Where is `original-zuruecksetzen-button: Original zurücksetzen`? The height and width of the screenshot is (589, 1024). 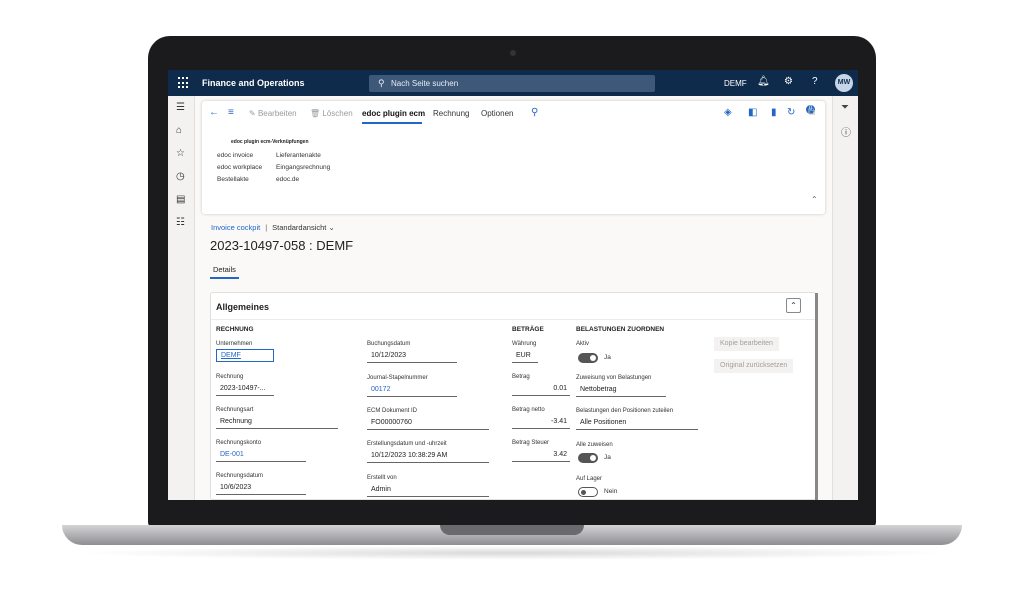
original-zuruecksetzen-button: Original zurücksetzen is located at coordinates (754, 366).